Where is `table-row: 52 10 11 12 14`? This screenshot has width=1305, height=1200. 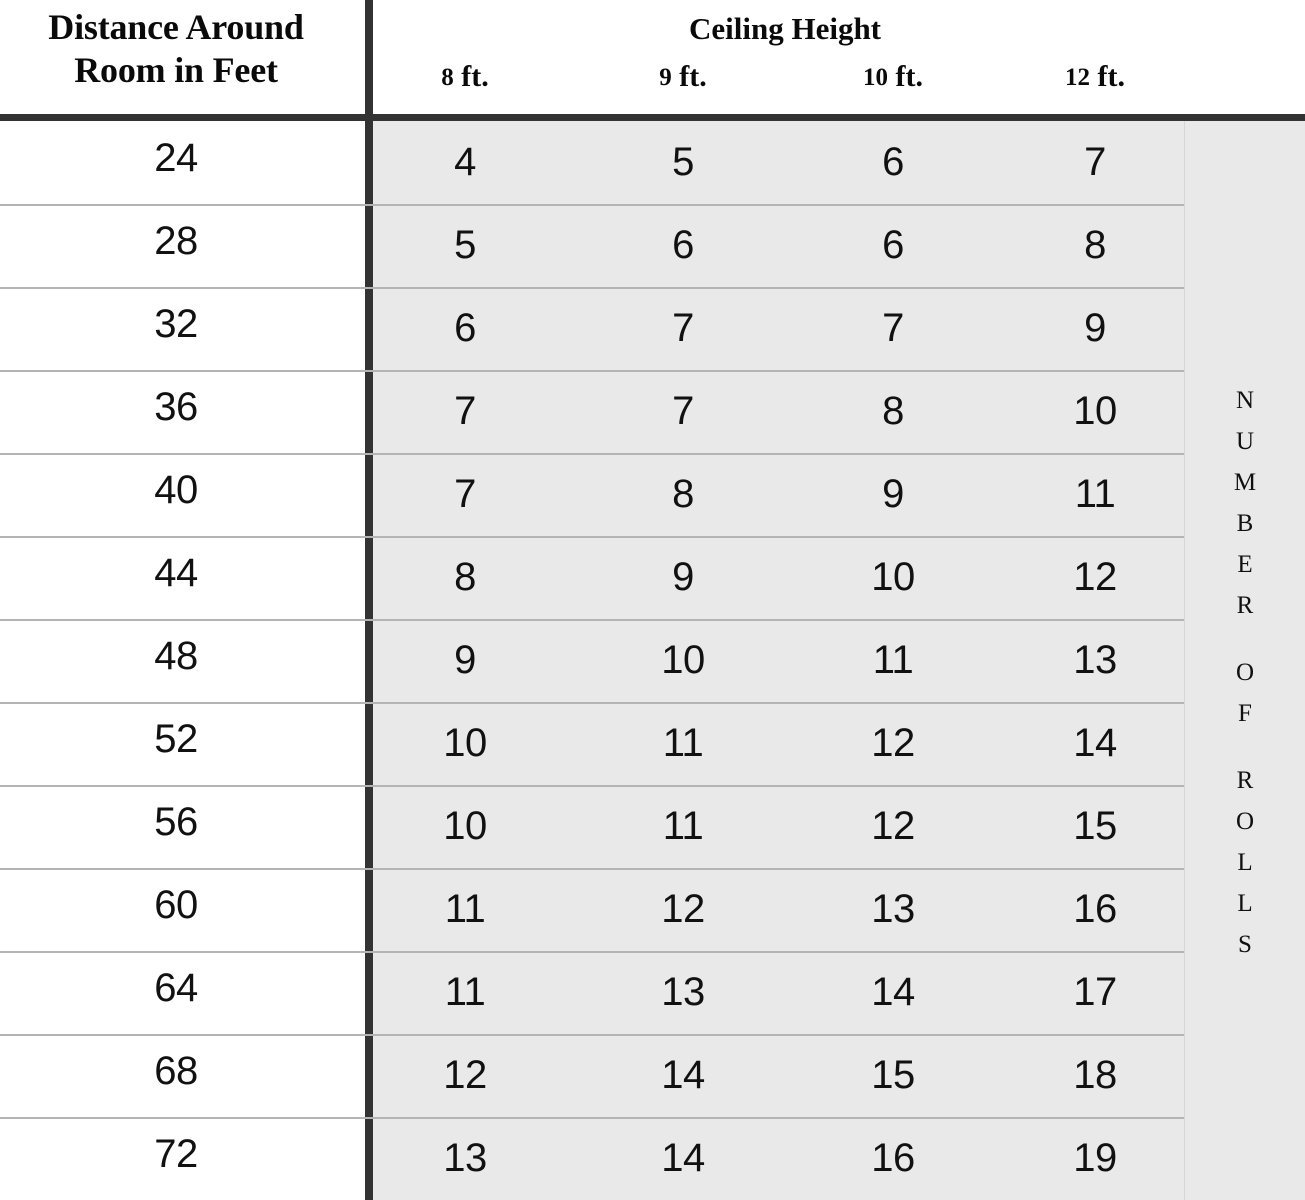 table-row: 52 10 11 12 14 is located at coordinates (652, 743).